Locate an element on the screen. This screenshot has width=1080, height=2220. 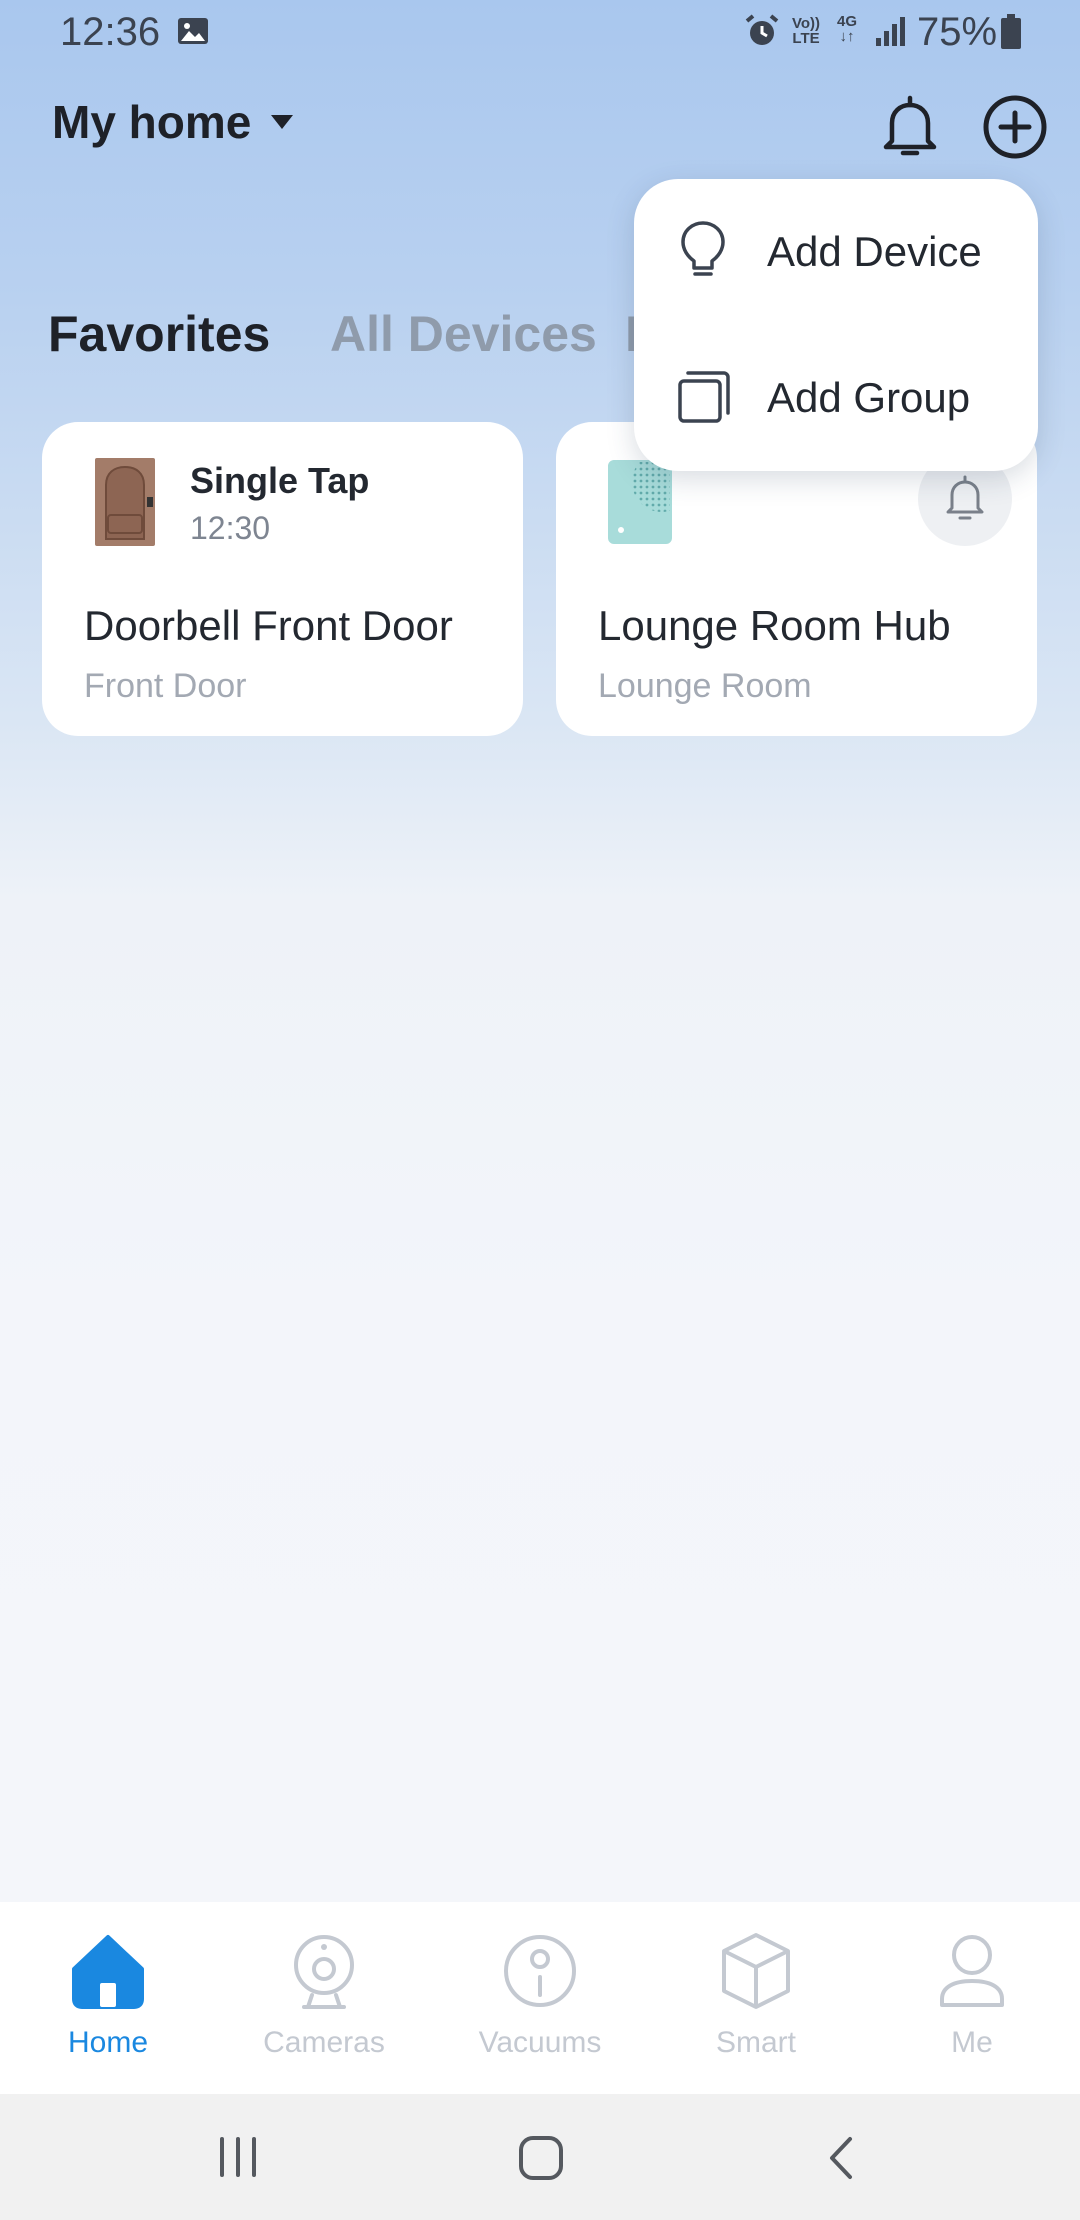
status-bar: 12:36 Vo)) LTE 4G ↓↑ 75% is located at coordinates (540, 32).